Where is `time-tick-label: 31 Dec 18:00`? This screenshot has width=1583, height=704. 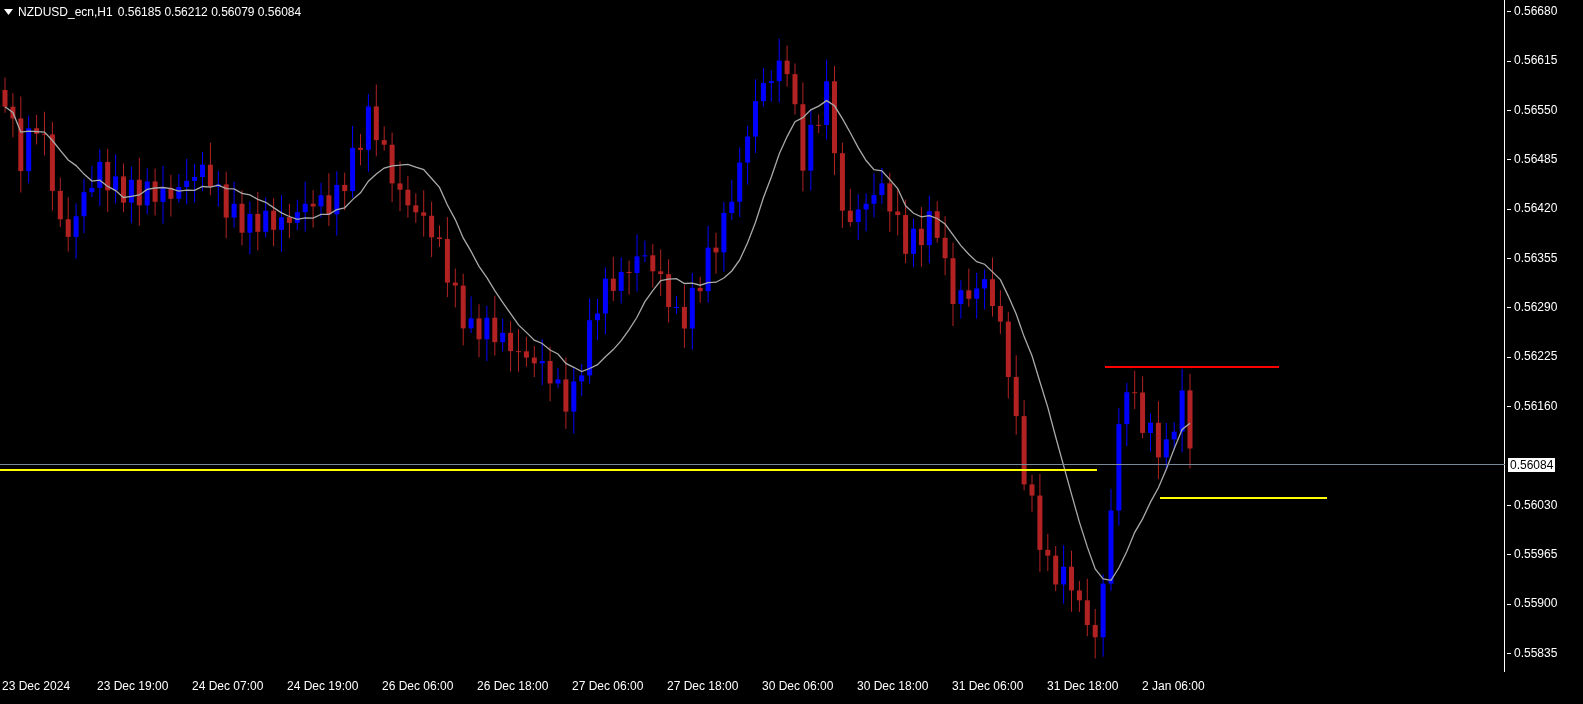
time-tick-label: 31 Dec 18:00 is located at coordinates (1083, 686).